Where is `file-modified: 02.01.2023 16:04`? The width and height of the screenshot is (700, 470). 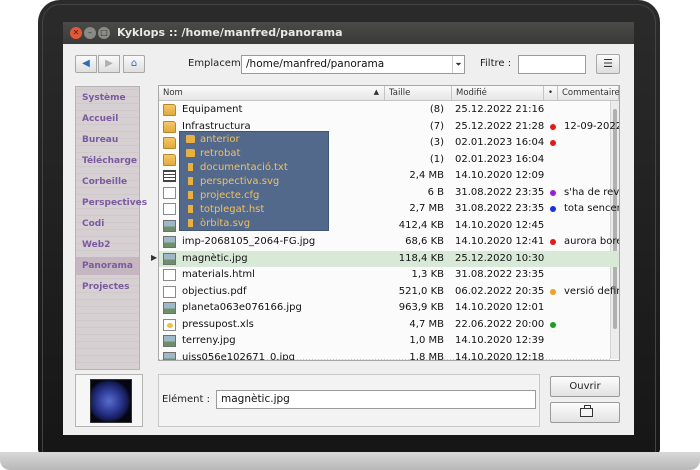
file-modified: 02.01.2023 16:04 is located at coordinates (500, 159).